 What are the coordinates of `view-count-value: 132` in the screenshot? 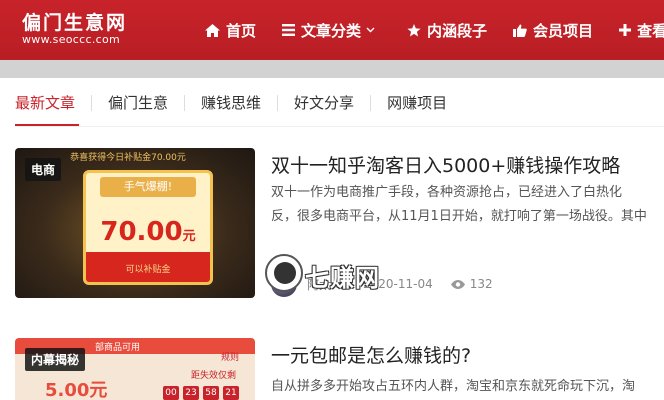 It's located at (481, 284).